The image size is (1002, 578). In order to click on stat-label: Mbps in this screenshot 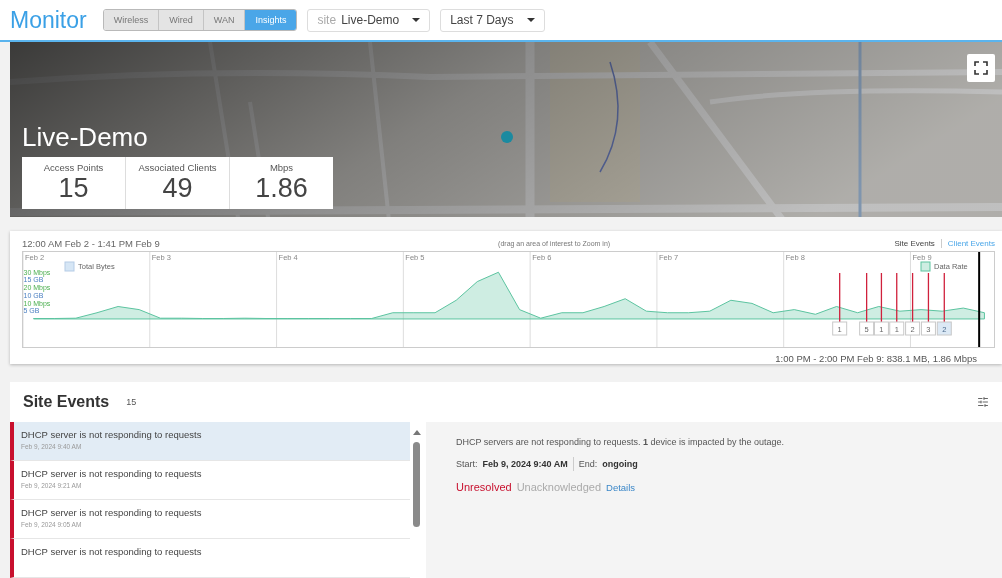, I will do `click(281, 167)`.